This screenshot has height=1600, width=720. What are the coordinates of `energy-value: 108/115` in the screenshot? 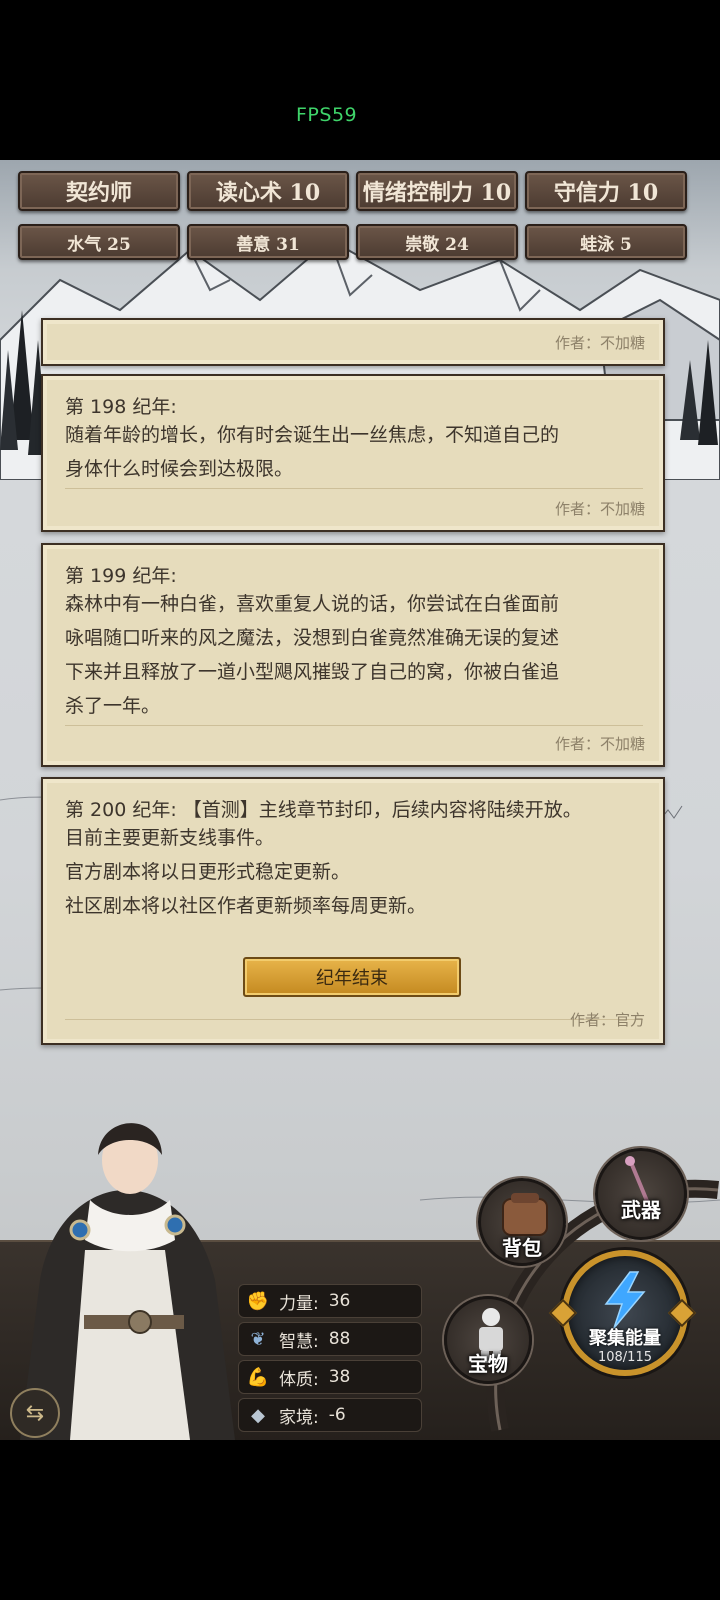 It's located at (624, 1357).